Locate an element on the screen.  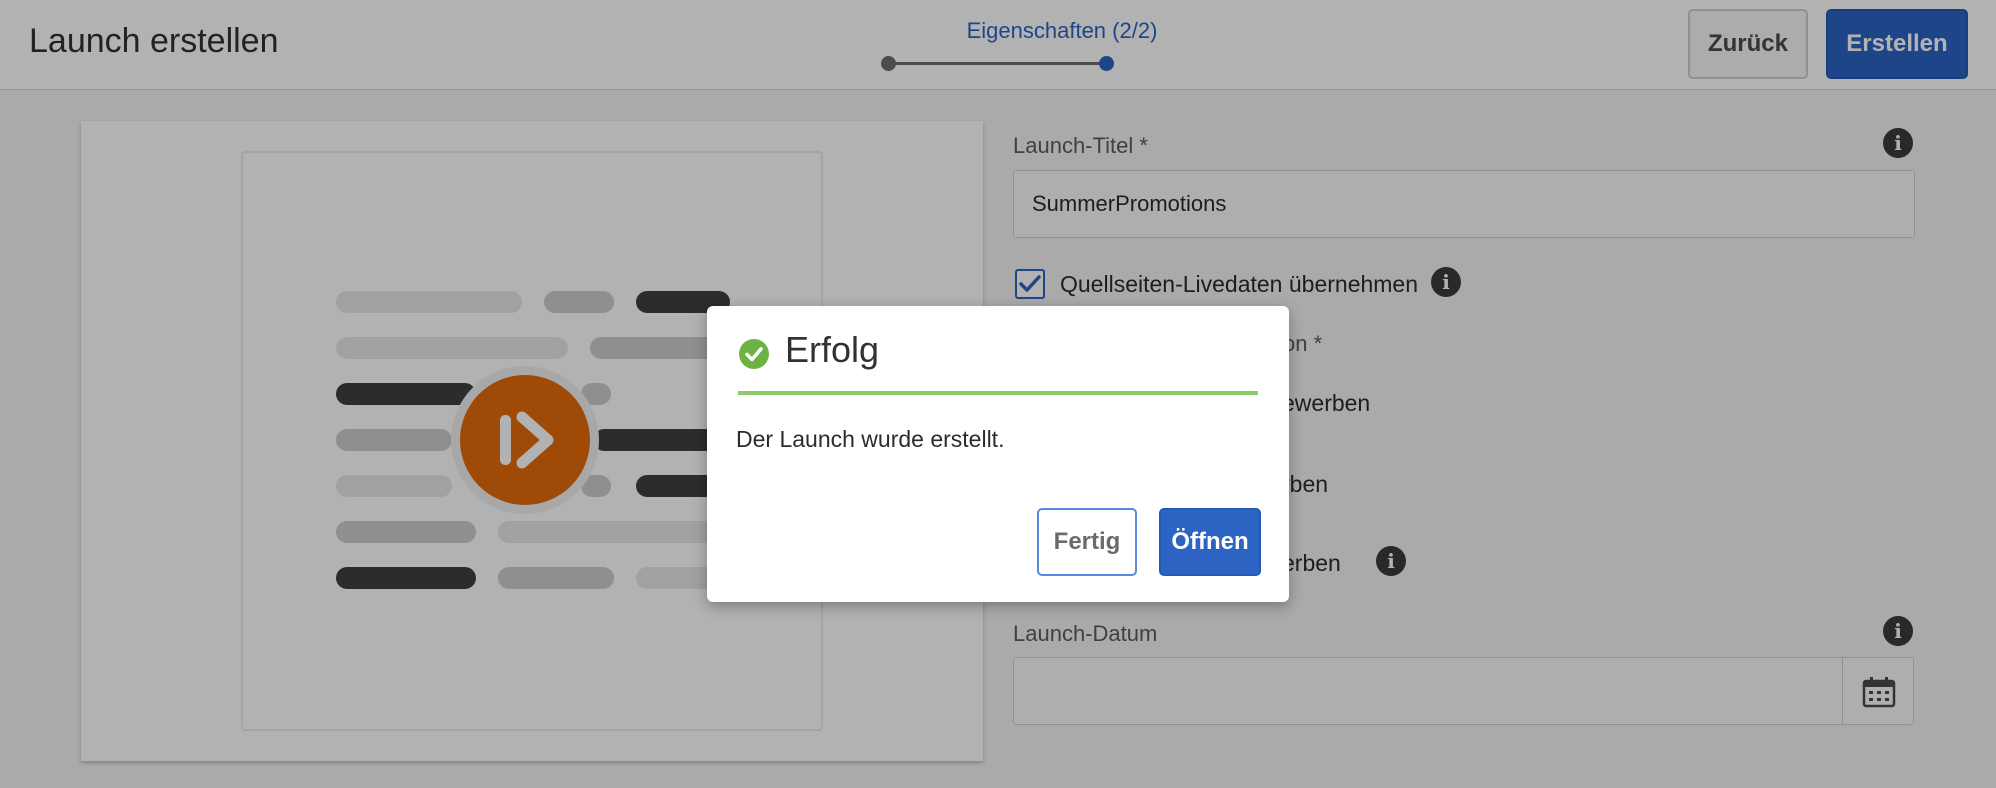
dialog-message: Der Launch wurde erstellt. is located at coordinates (870, 439).